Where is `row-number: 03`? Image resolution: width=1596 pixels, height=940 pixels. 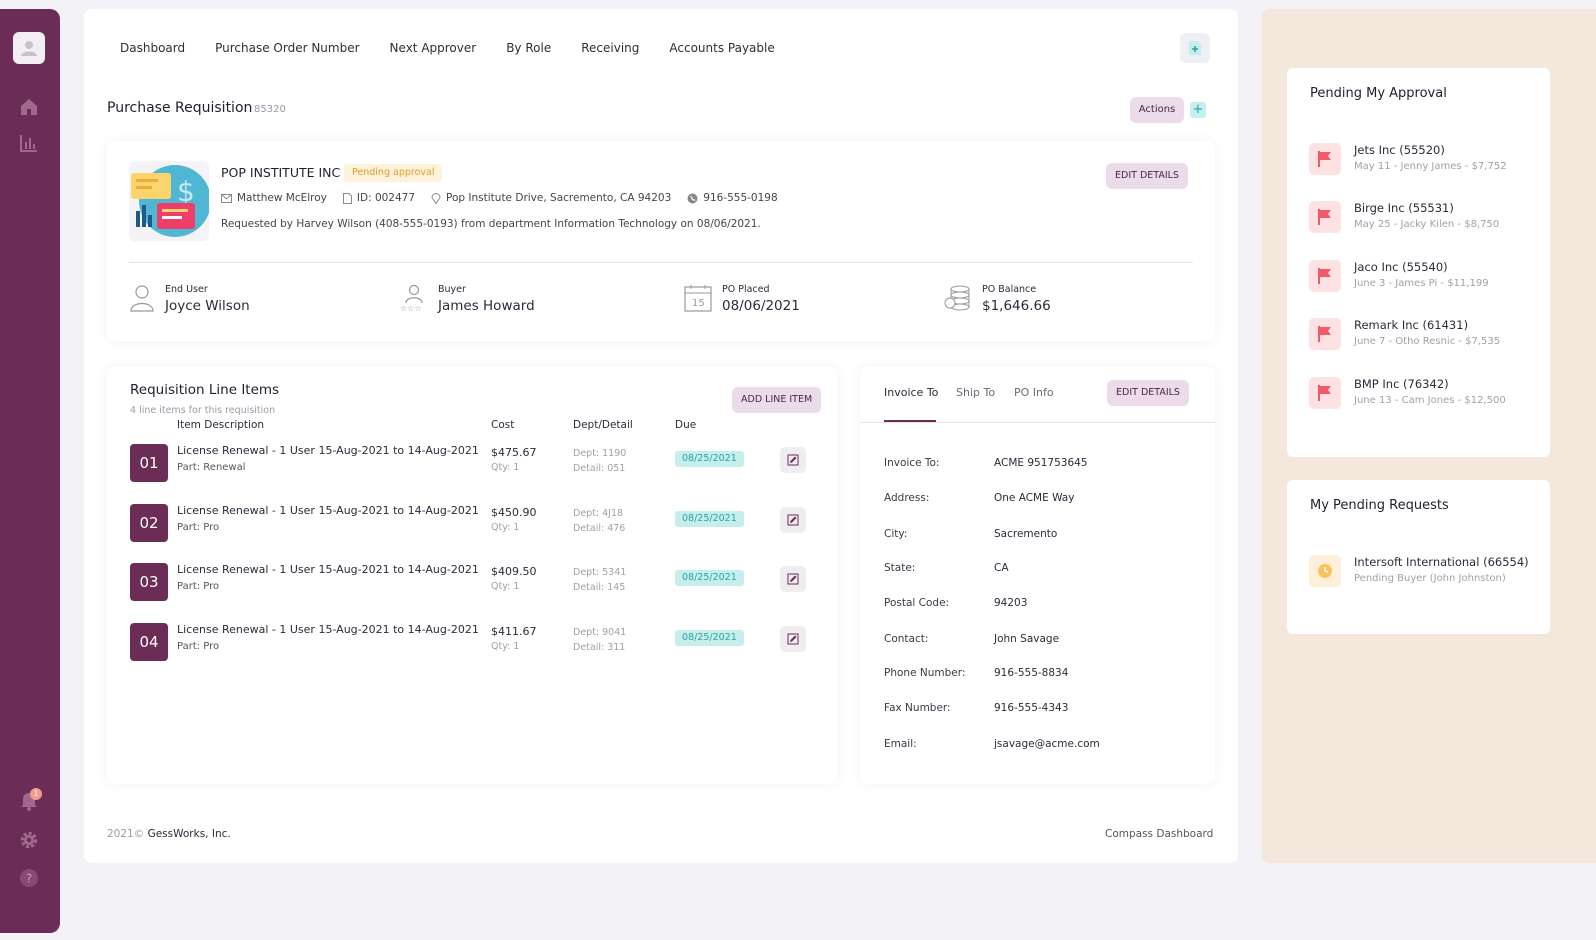 row-number: 03 is located at coordinates (149, 582).